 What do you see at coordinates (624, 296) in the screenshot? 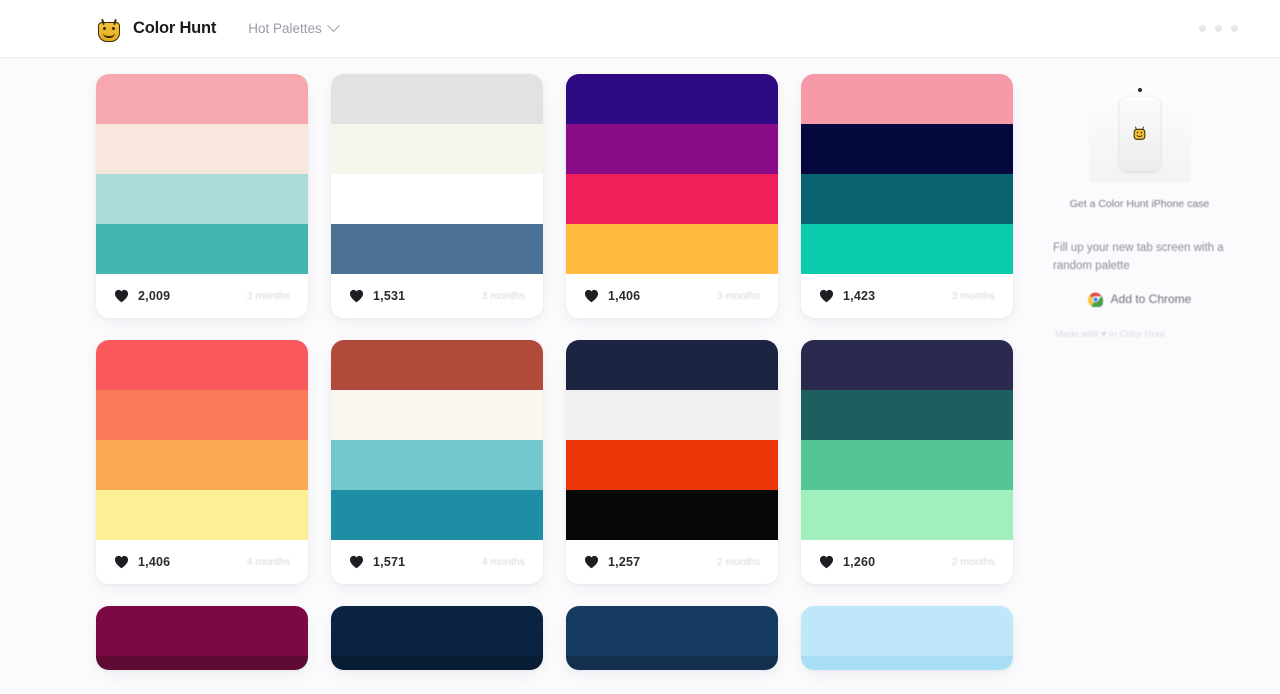
I see `like-count: 1,406` at bounding box center [624, 296].